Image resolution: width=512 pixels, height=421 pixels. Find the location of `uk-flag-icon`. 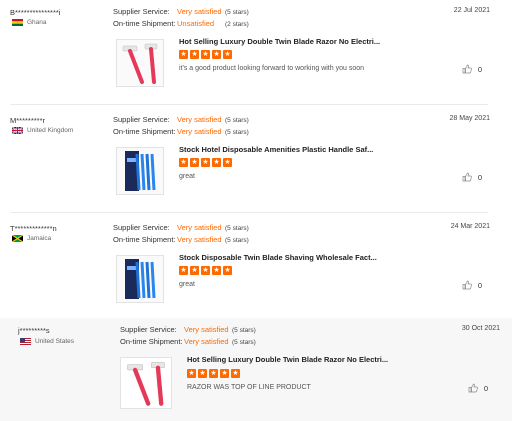

uk-flag-icon is located at coordinates (17, 130).